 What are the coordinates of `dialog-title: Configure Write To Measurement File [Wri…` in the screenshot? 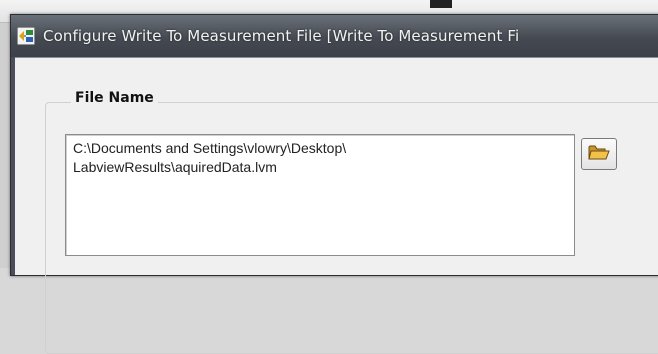 It's located at (281, 36).